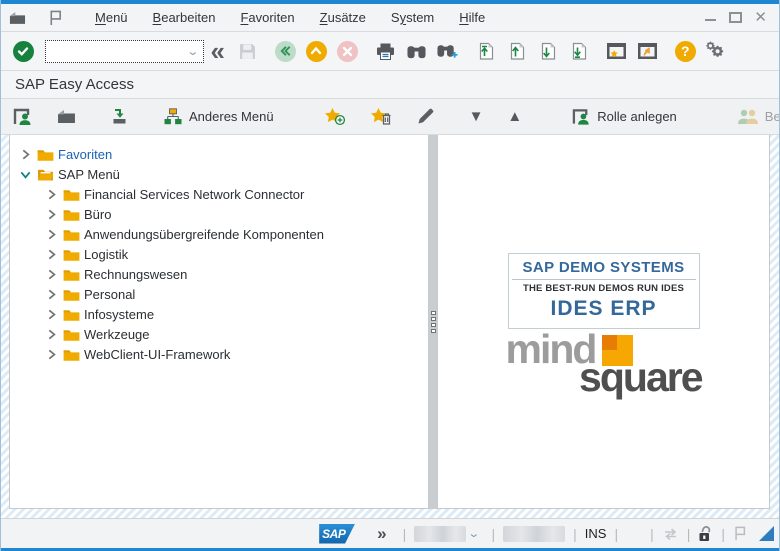  Describe the element at coordinates (118, 51) in the screenshot. I see `command-field-input` at that location.